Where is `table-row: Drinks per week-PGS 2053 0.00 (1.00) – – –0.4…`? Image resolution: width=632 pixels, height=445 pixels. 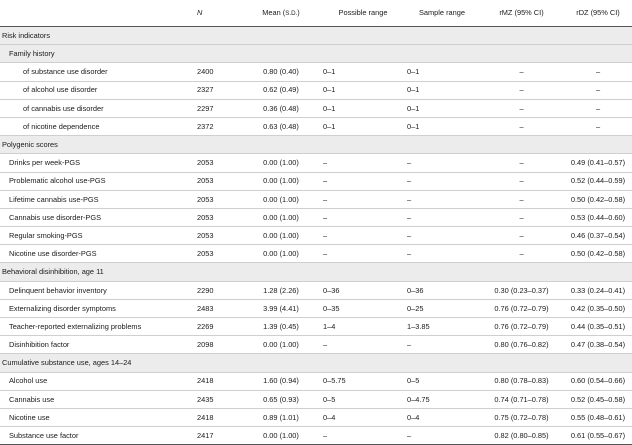 table-row: Drinks per week-PGS 2053 0.00 (1.00) – – –0.4… is located at coordinates (316, 163).